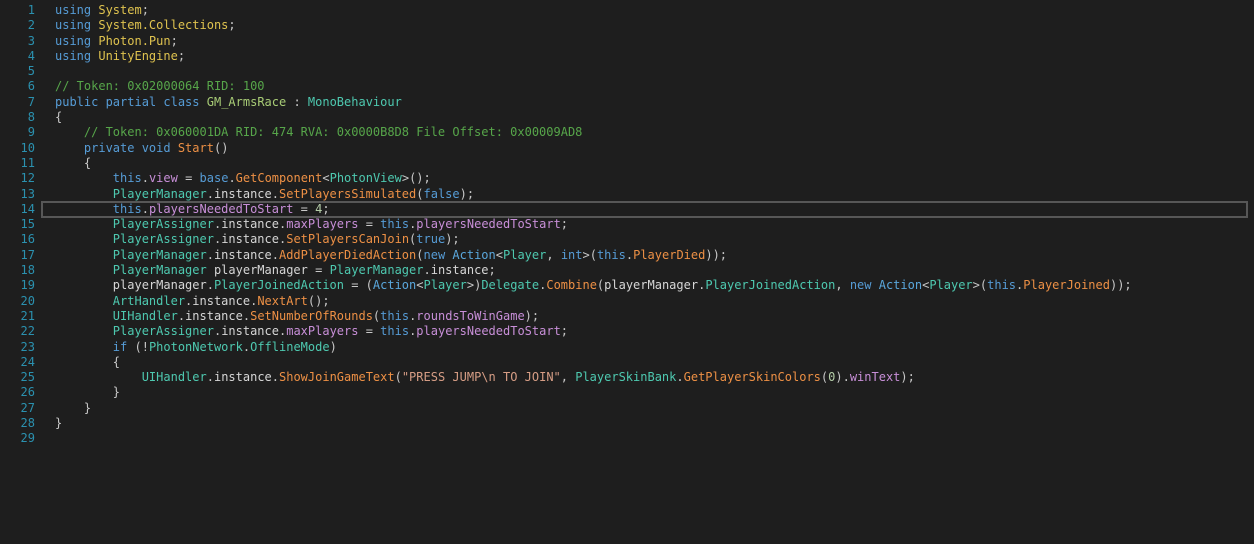  What do you see at coordinates (127, 101) in the screenshot?
I see `token-keyword: partial` at bounding box center [127, 101].